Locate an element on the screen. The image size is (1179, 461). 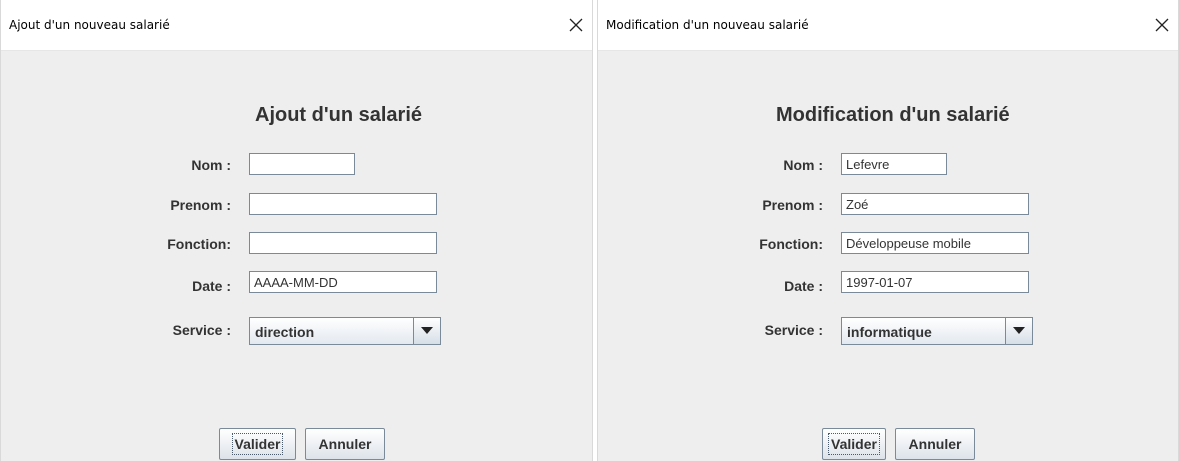
date-field: AAAA-MM-DD is located at coordinates (343, 282).